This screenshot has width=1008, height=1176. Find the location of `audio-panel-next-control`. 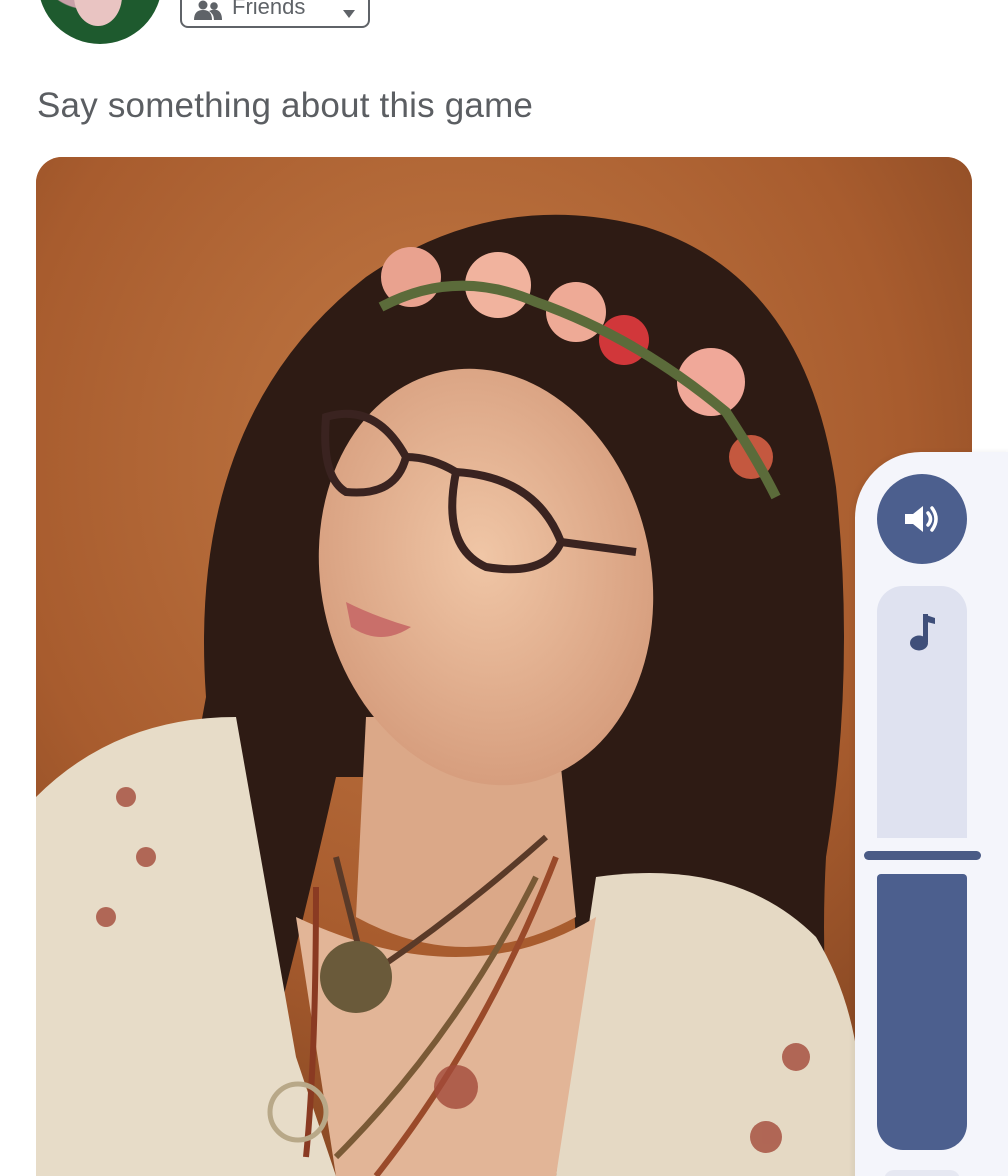

audio-panel-next-control is located at coordinates (922, 1173).